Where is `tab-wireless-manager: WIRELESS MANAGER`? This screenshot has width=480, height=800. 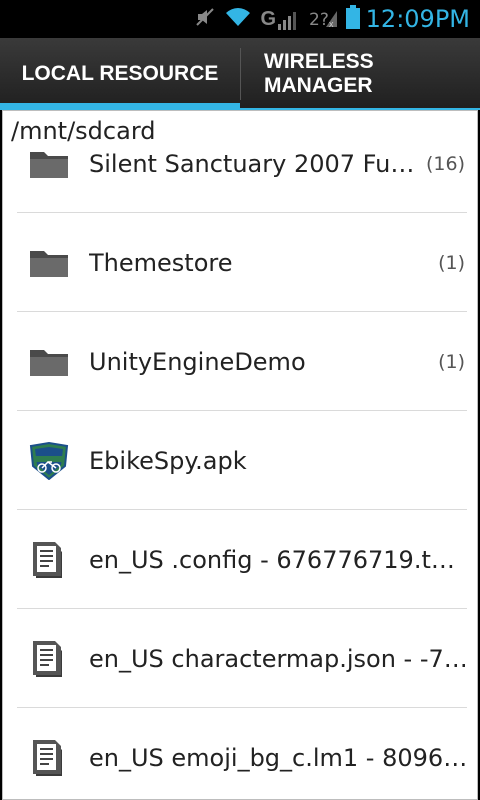 tab-wireless-manager: WIRELESS MANAGER is located at coordinates (360, 74).